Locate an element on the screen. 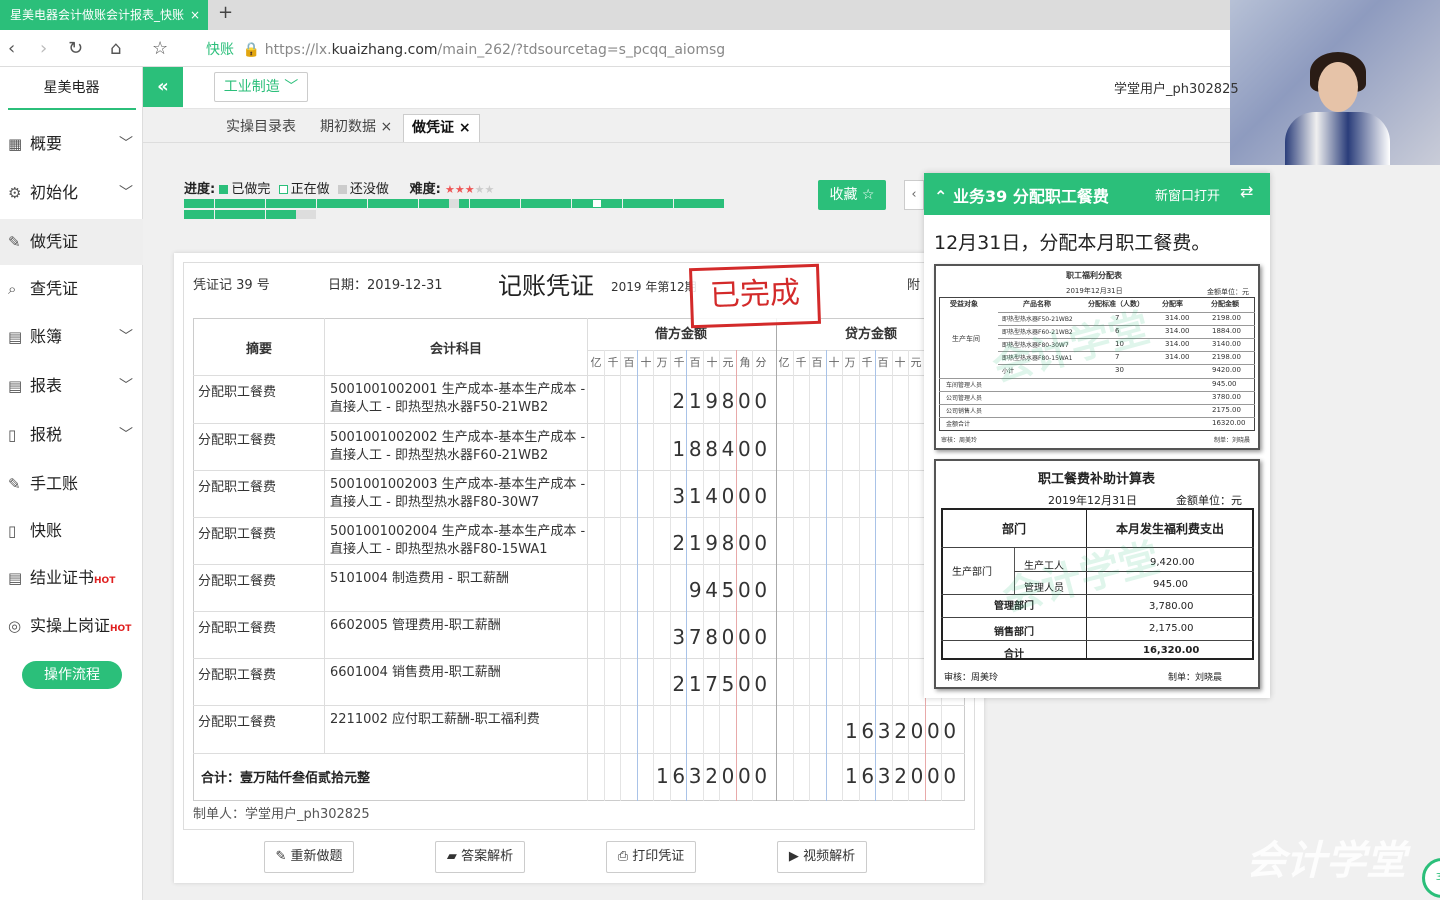  tab-practice-list: 实操目录表 is located at coordinates (261, 128).